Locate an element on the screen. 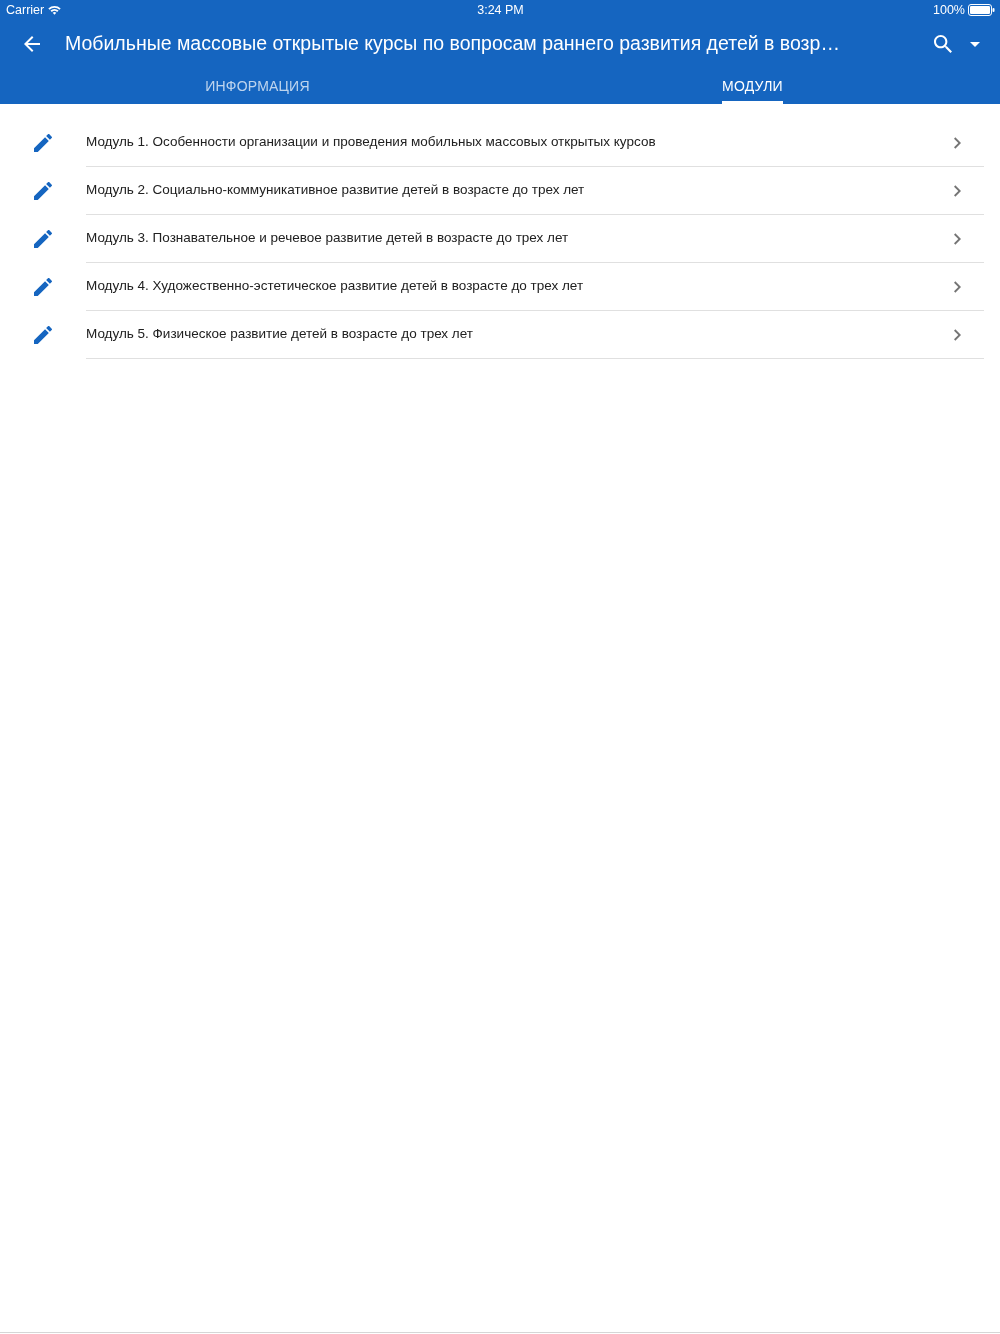 This screenshot has height=1334, width=1000. dropdown-caret-icon is located at coordinates (975, 44).